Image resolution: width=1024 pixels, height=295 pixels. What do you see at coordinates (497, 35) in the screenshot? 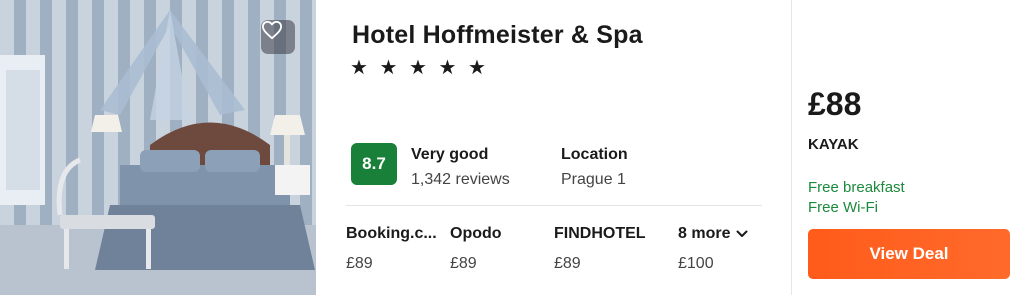
I see `hotel-name: Hotel Hoffmeister & Spa` at bounding box center [497, 35].